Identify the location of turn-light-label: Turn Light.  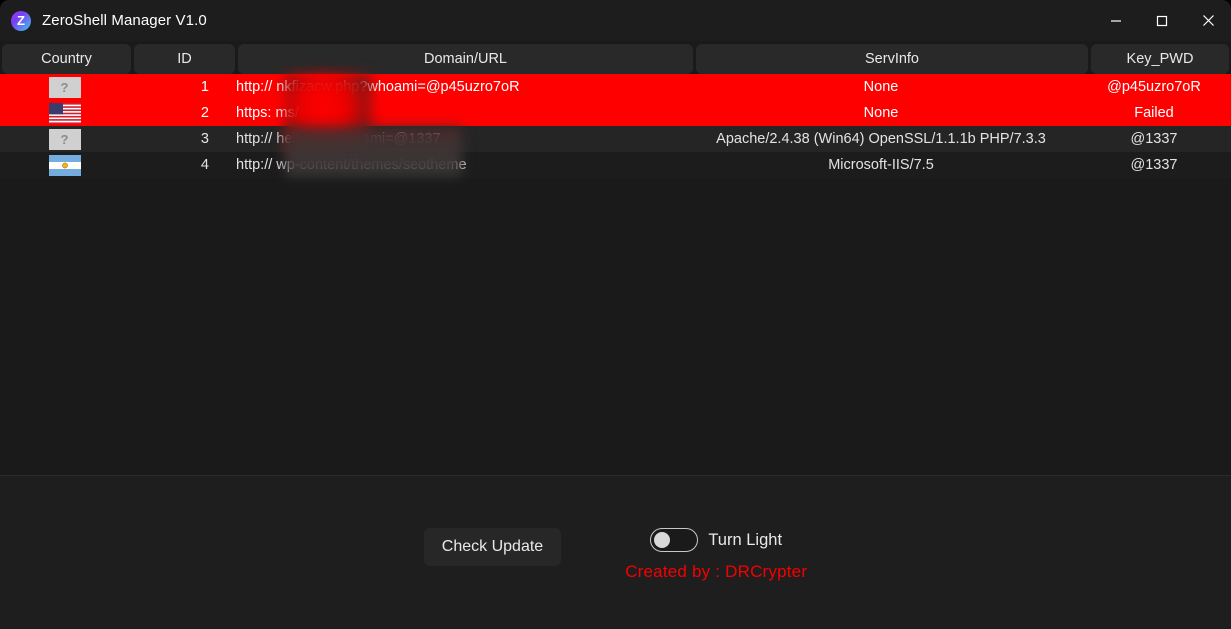
(745, 539).